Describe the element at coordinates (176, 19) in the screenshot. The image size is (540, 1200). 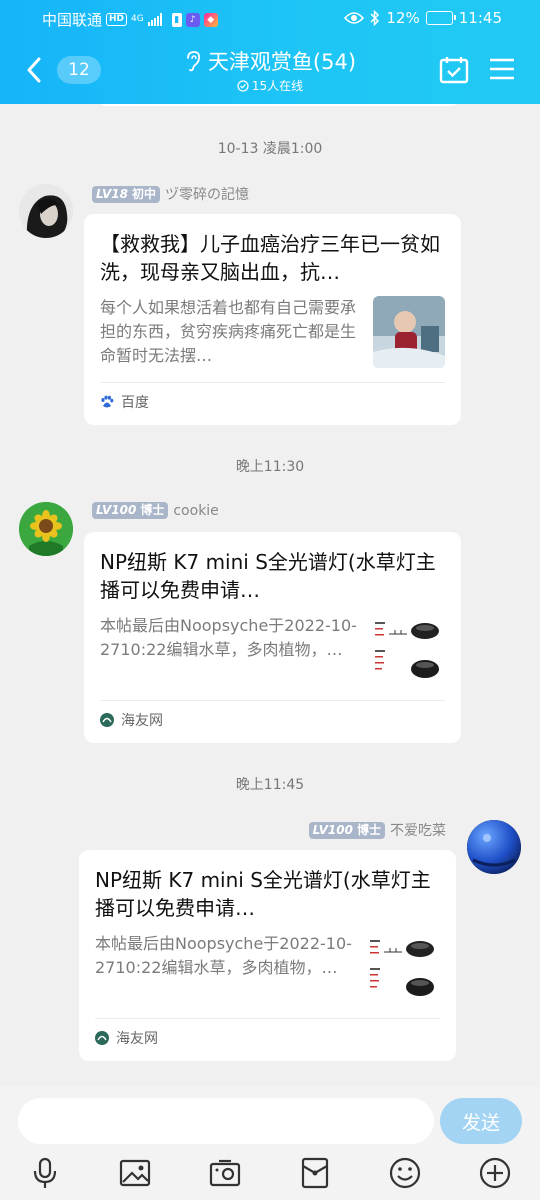
I see `notification-icon: ▮` at that location.